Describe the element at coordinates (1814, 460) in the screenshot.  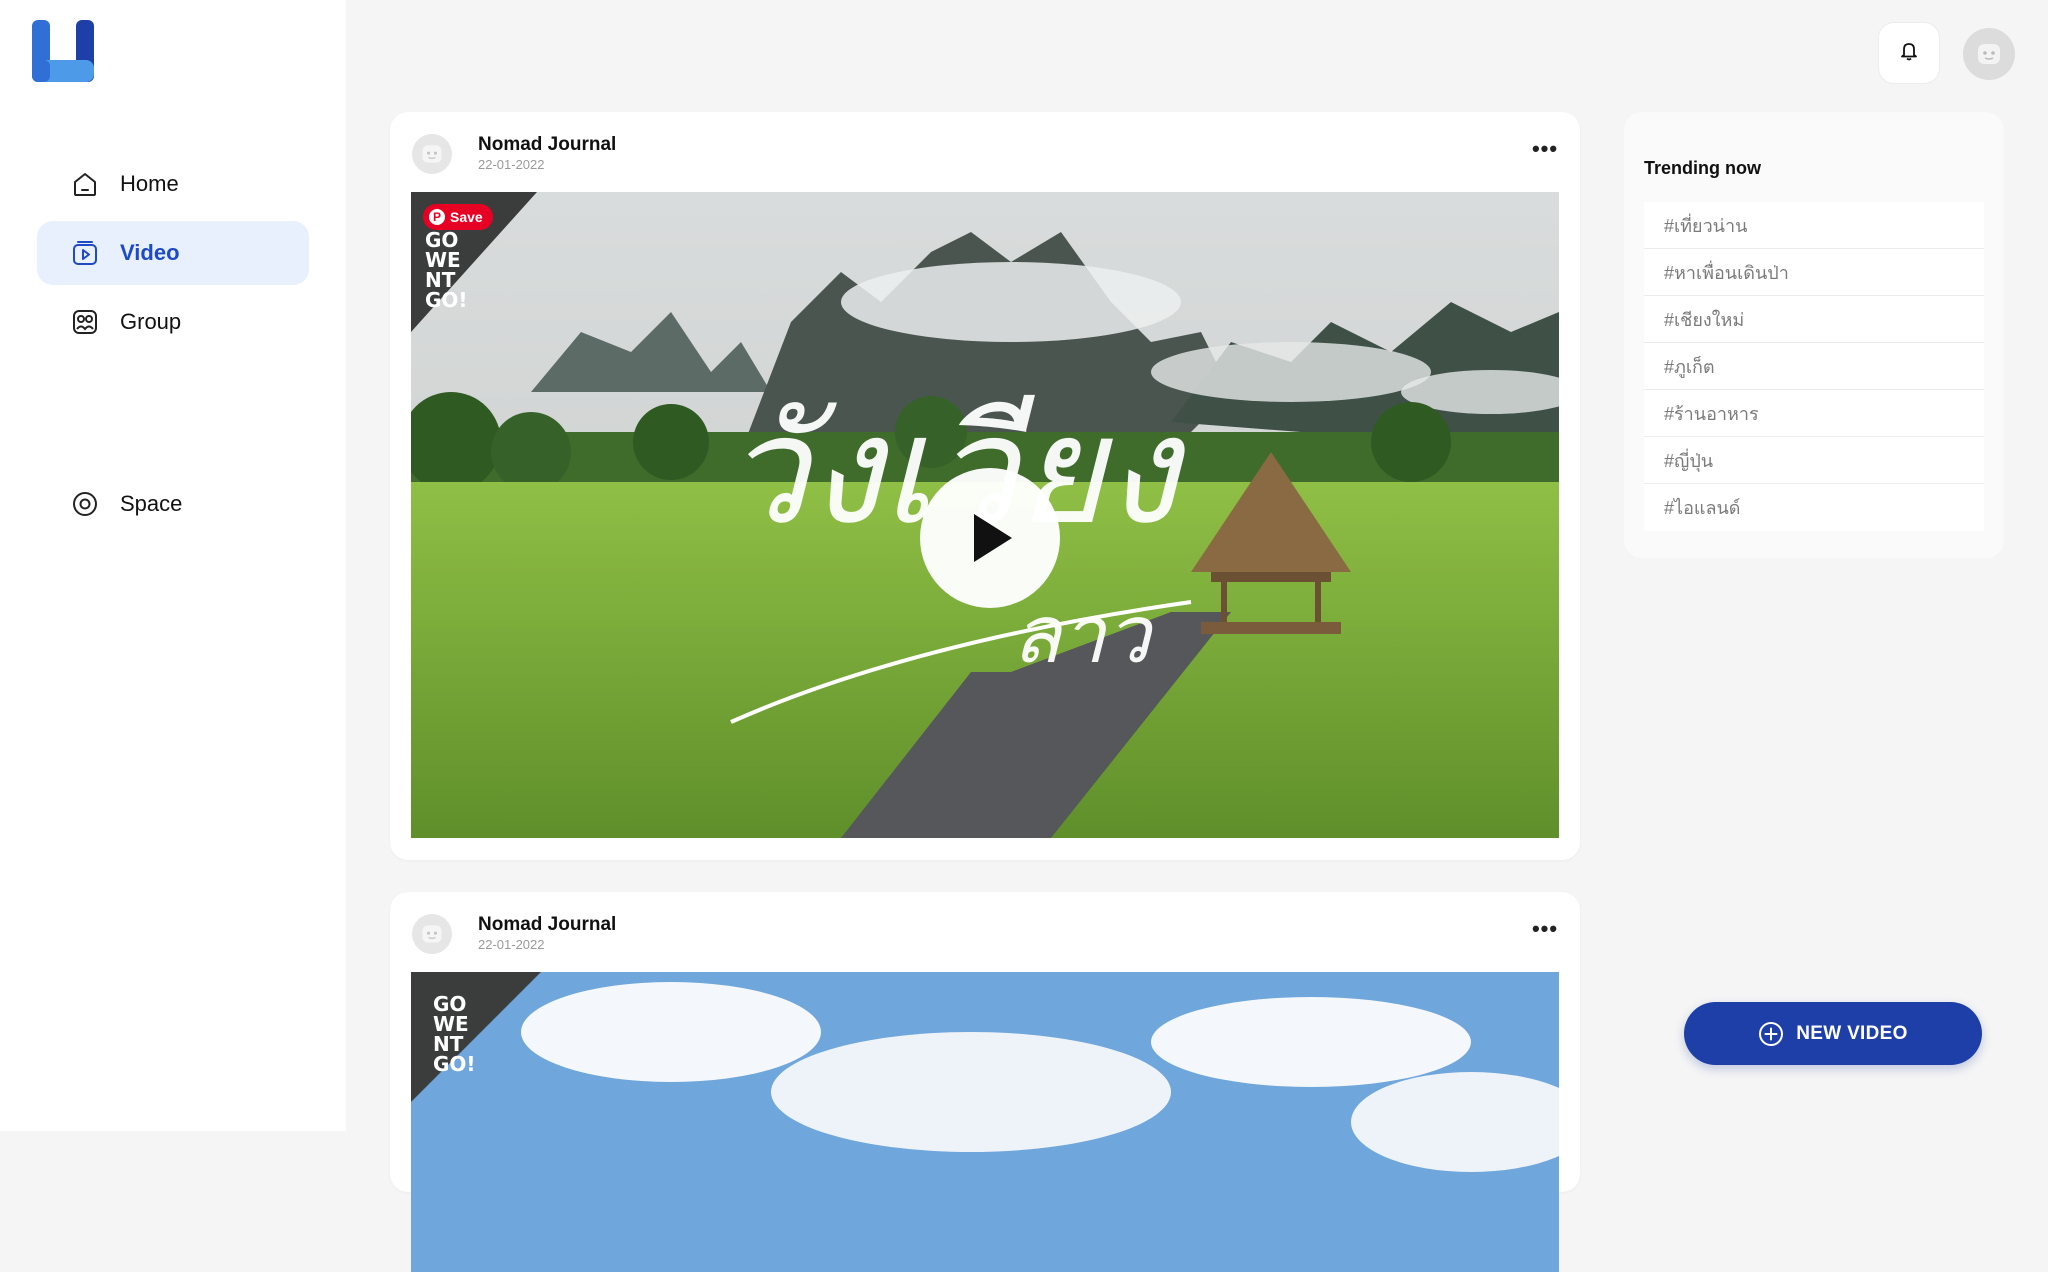
I see `trending-tag: #ญี่ปุ่น` at that location.